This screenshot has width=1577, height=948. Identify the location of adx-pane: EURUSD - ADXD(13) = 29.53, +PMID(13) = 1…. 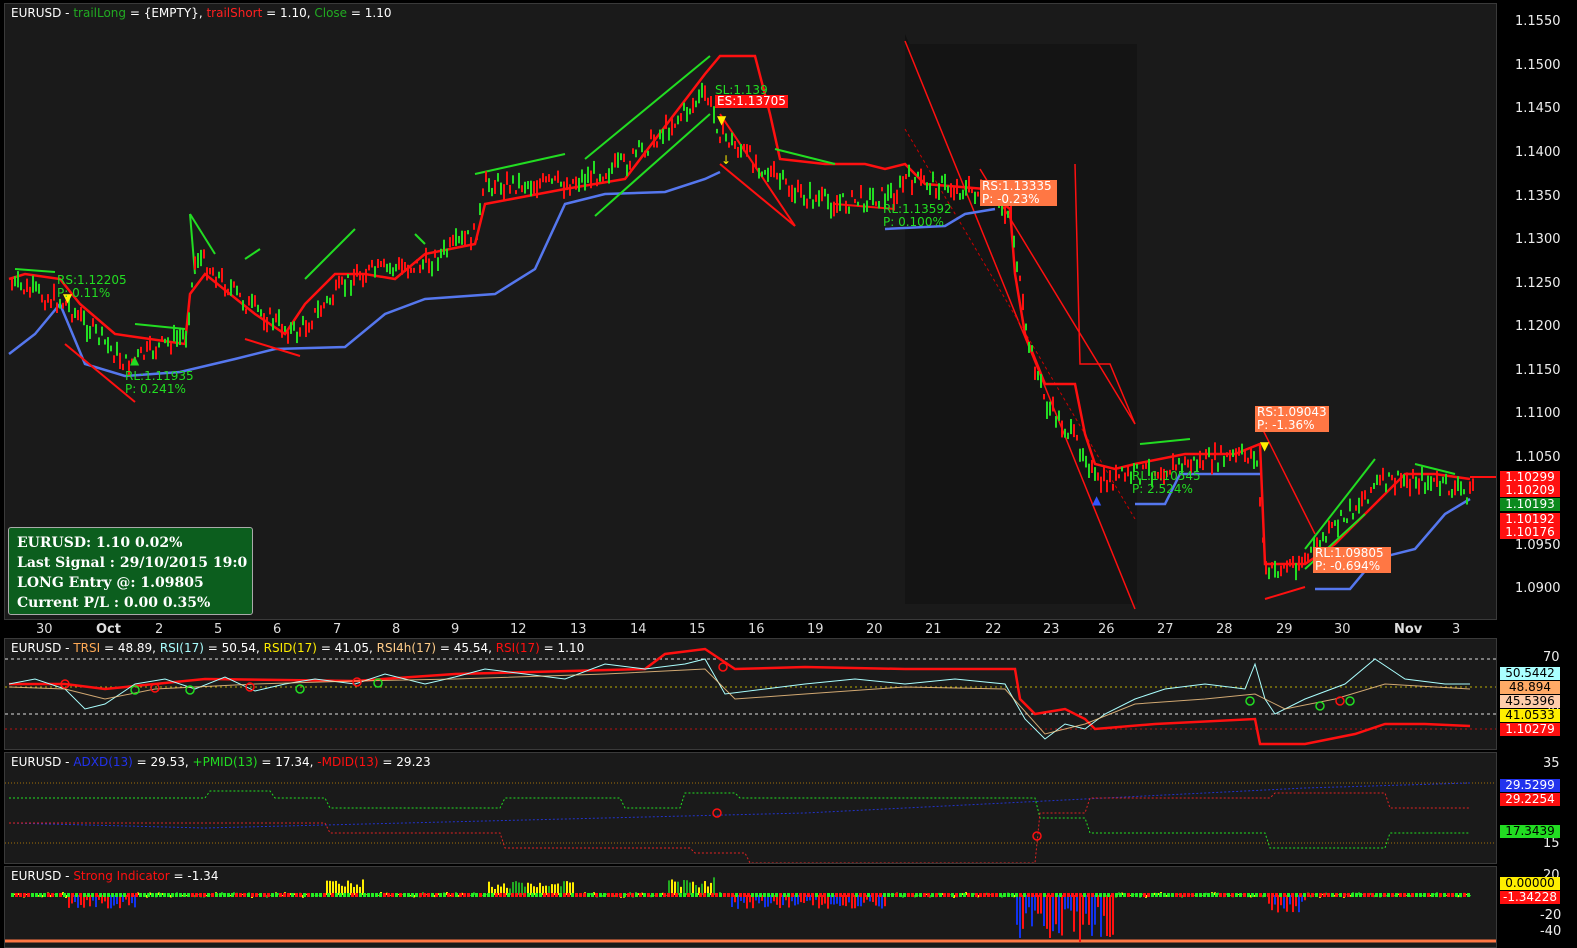
(750, 808).